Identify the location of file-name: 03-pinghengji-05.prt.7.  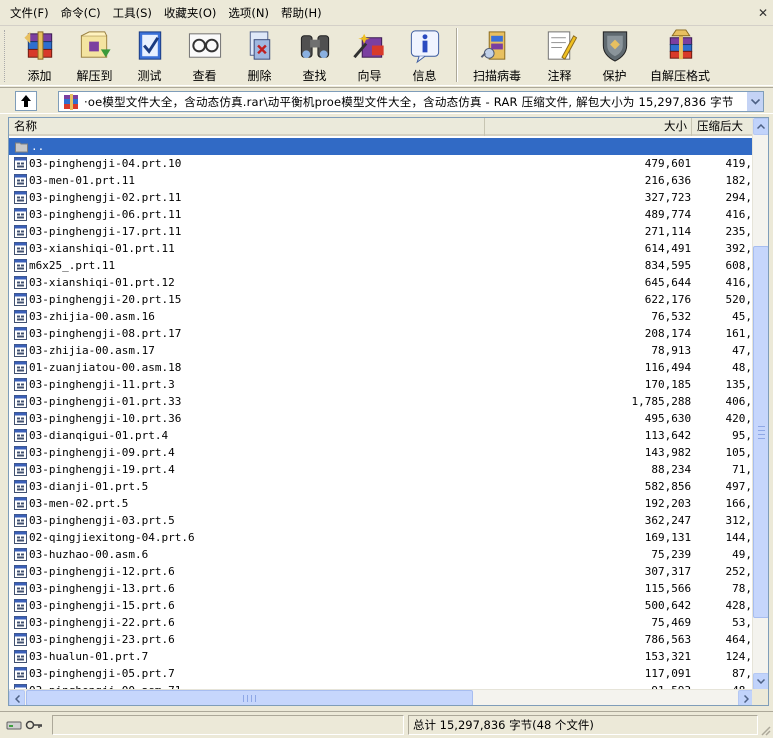
(102, 673).